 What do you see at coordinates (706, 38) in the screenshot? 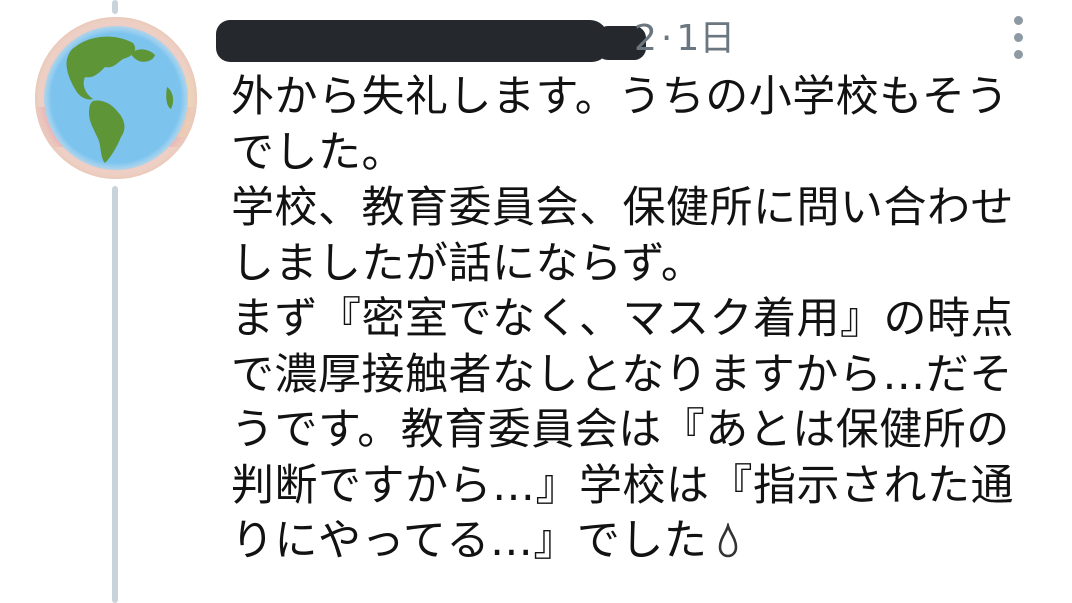
I see `timestamp-ago: 1日` at bounding box center [706, 38].